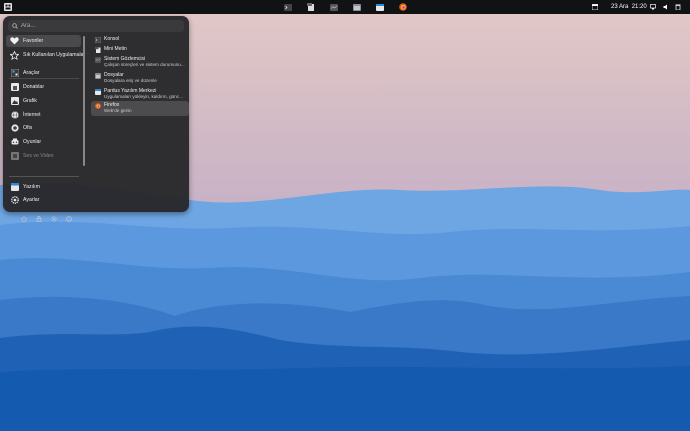 Image resolution: width=690 pixels, height=431 pixels. What do you see at coordinates (14, 87) in the screenshot?
I see `accessories-icon` at bounding box center [14, 87].